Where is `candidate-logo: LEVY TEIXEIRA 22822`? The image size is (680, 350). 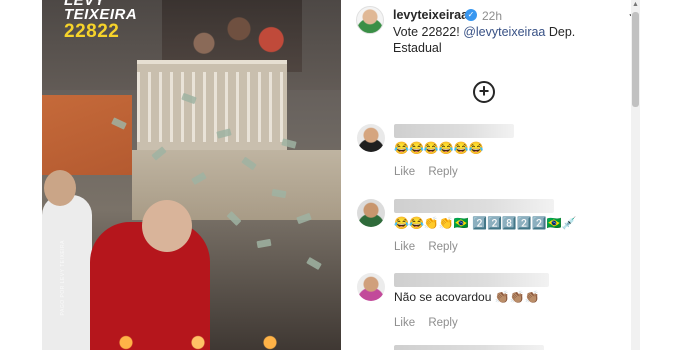
candidate-logo: LEVY TEIXEIRA 22822 is located at coordinates (100, 21).